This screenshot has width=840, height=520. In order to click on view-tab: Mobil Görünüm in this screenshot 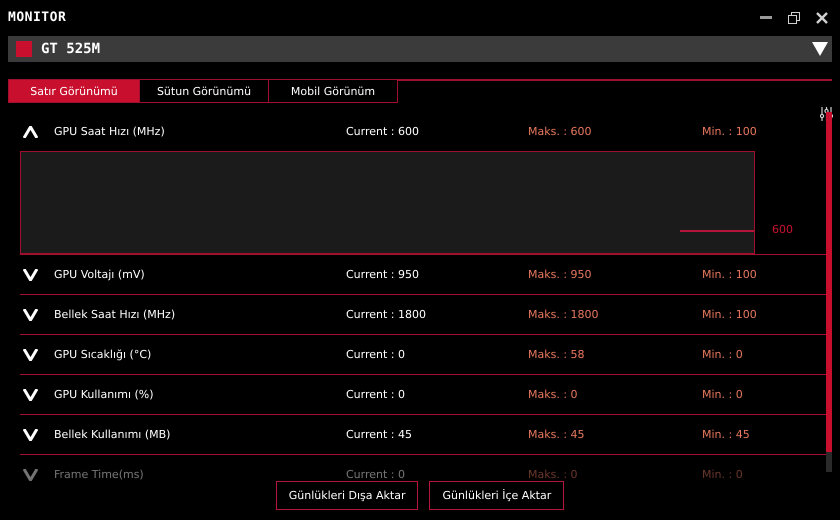, I will do `click(333, 91)`.